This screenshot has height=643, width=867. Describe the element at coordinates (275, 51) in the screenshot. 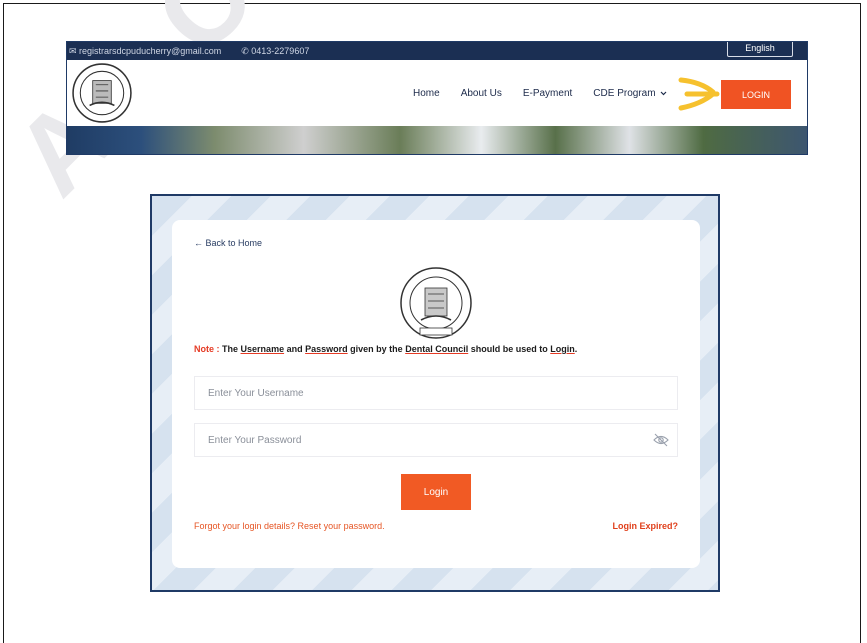

I see `contact-phone: ✆ 0413-2279607` at that location.